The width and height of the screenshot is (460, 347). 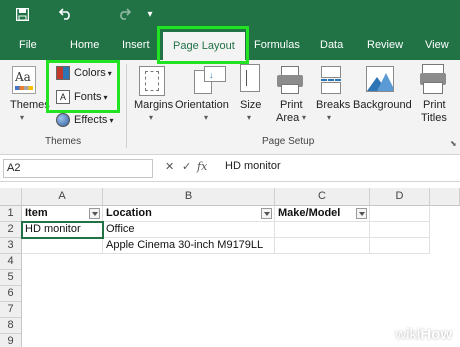 I want to click on column-header-d: D, so click(x=400, y=197).